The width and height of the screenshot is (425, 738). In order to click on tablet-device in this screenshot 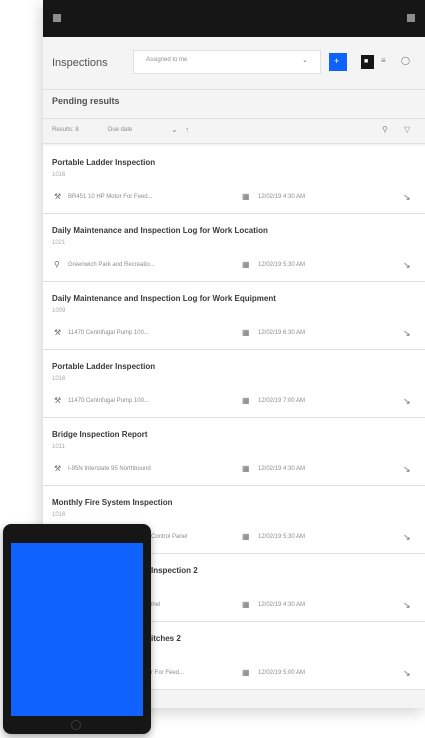, I will do `click(77, 629)`.